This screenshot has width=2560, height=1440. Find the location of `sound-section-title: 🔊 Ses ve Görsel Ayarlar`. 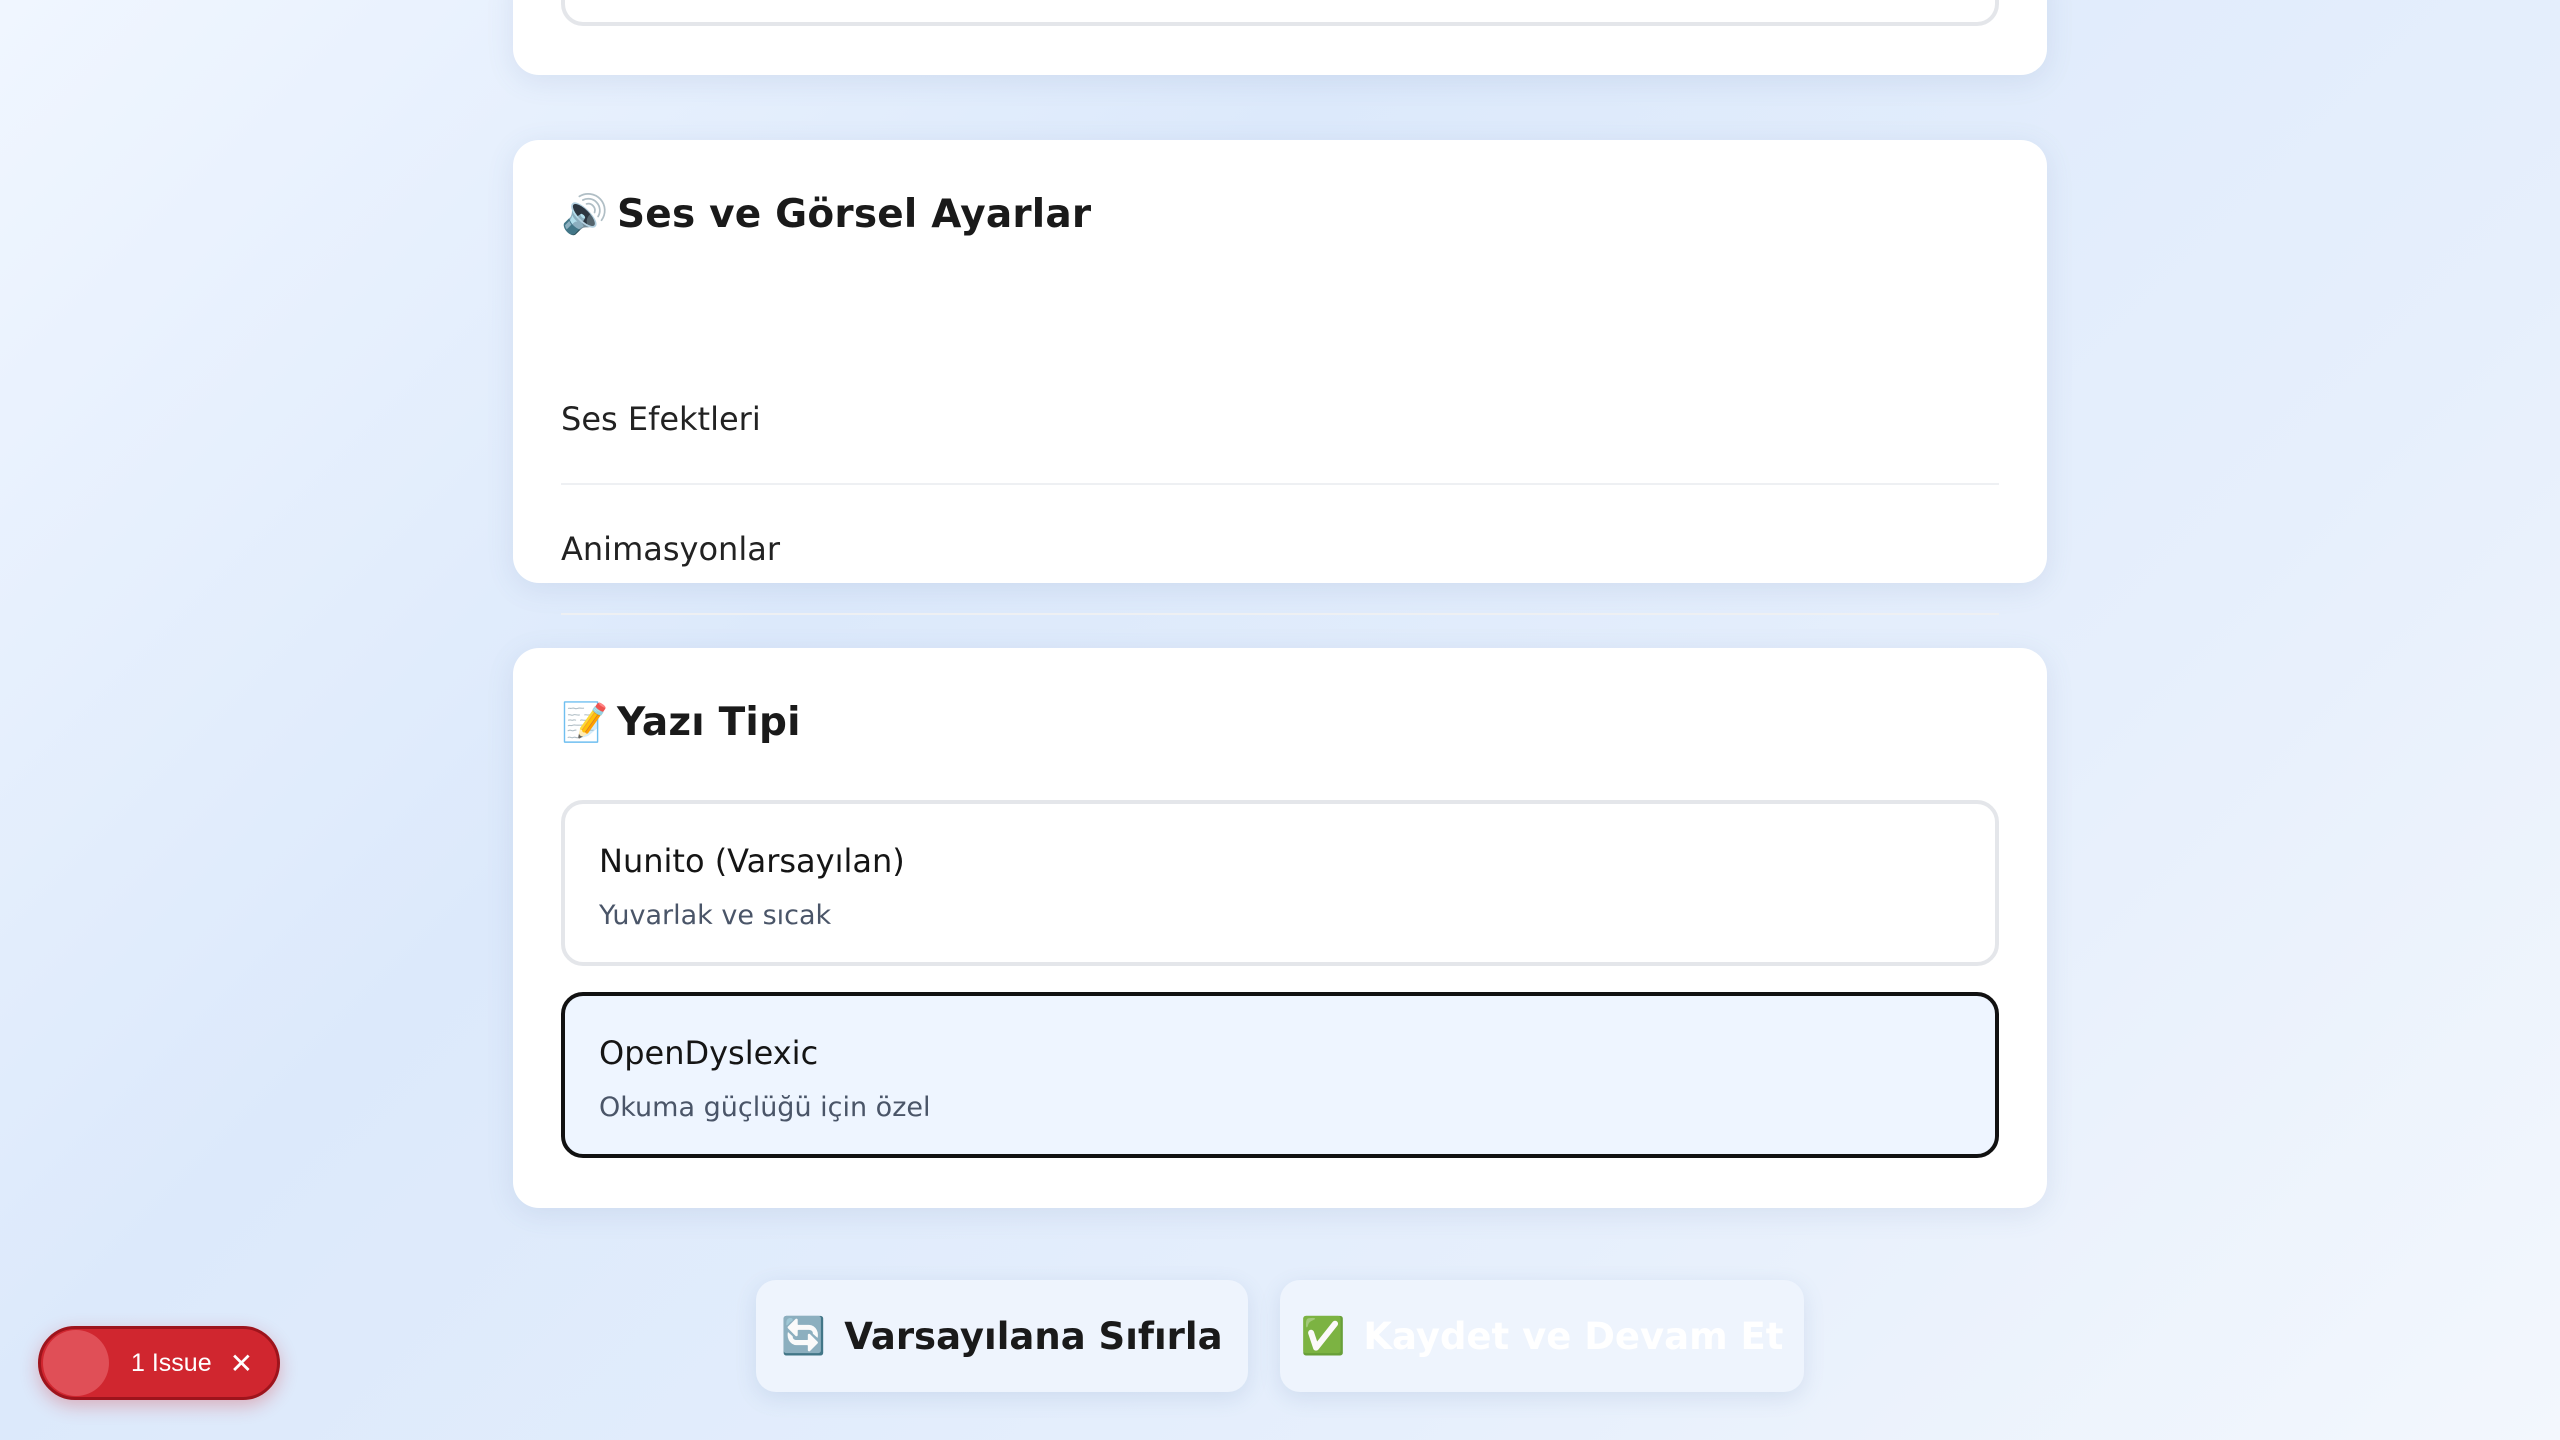

sound-section-title: 🔊 Ses ve Görsel Ayarlar is located at coordinates (826, 214).